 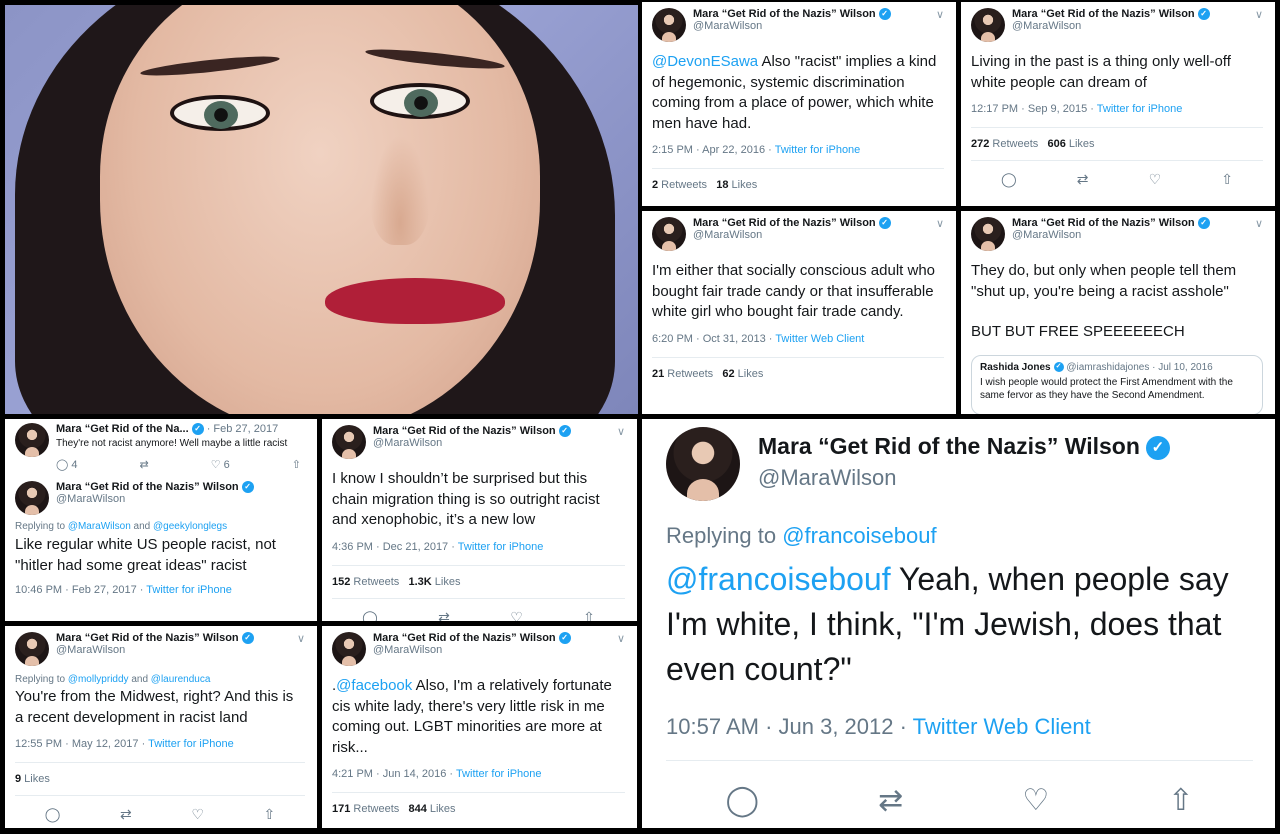 What do you see at coordinates (728, 374) in the screenshot?
I see `like-count: 62` at bounding box center [728, 374].